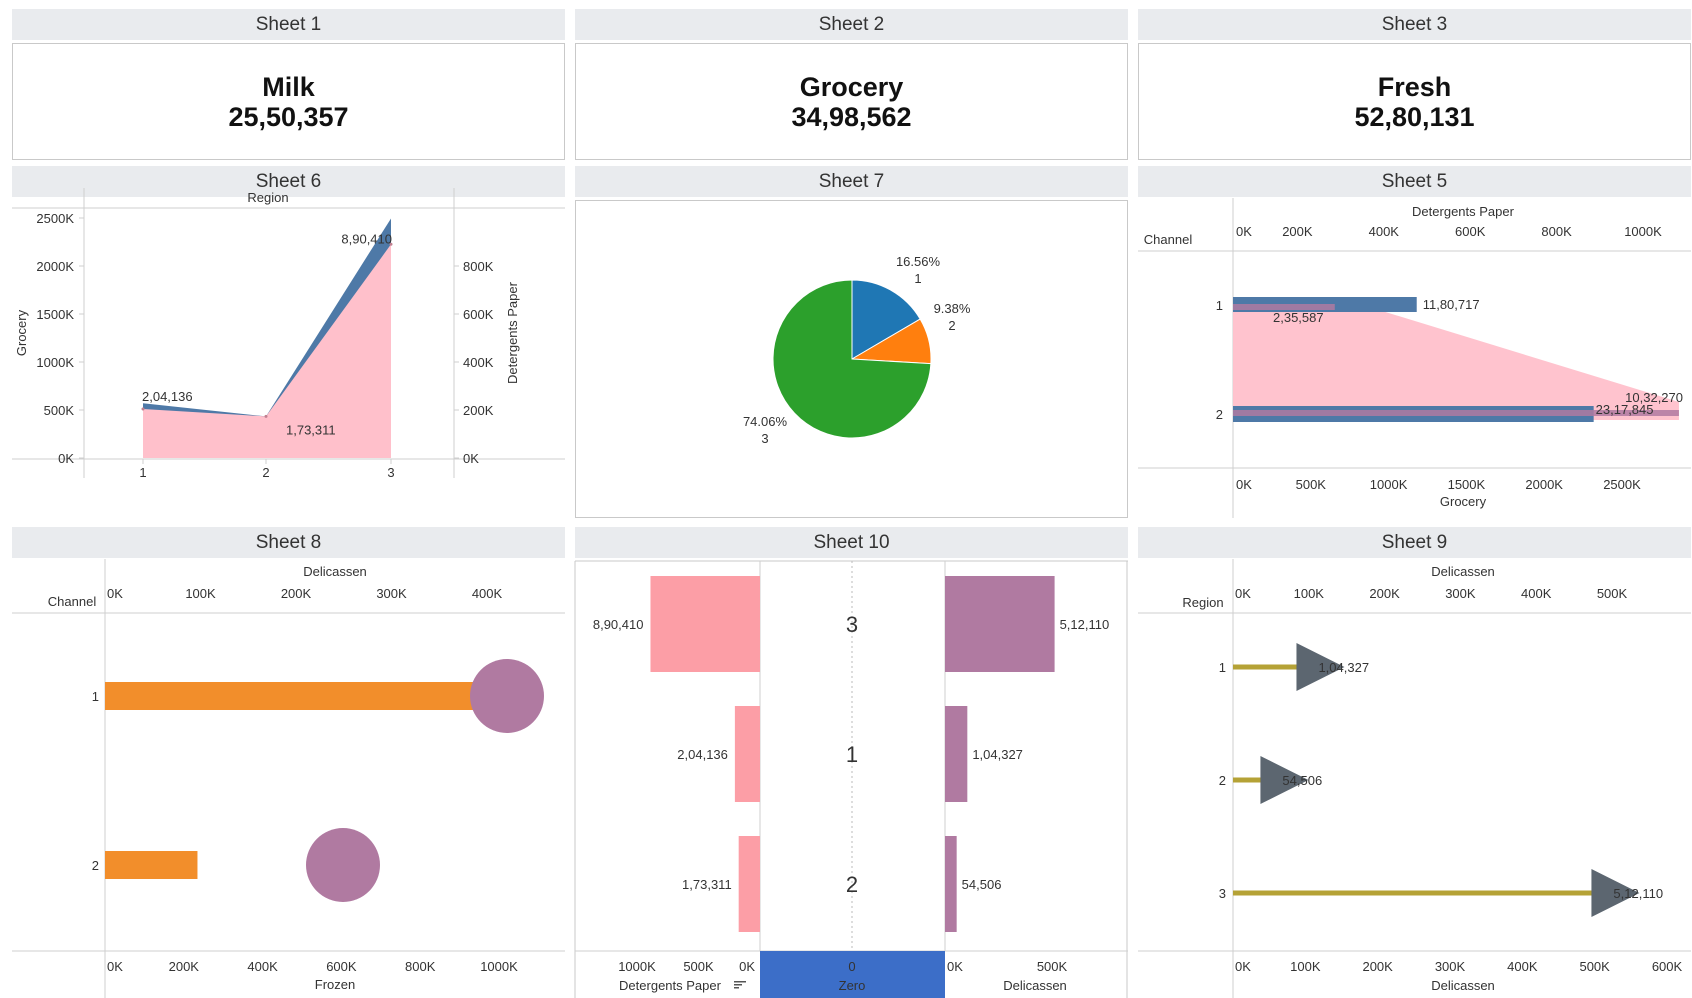  I want to click on x-axis-title: Region, so click(267, 197).